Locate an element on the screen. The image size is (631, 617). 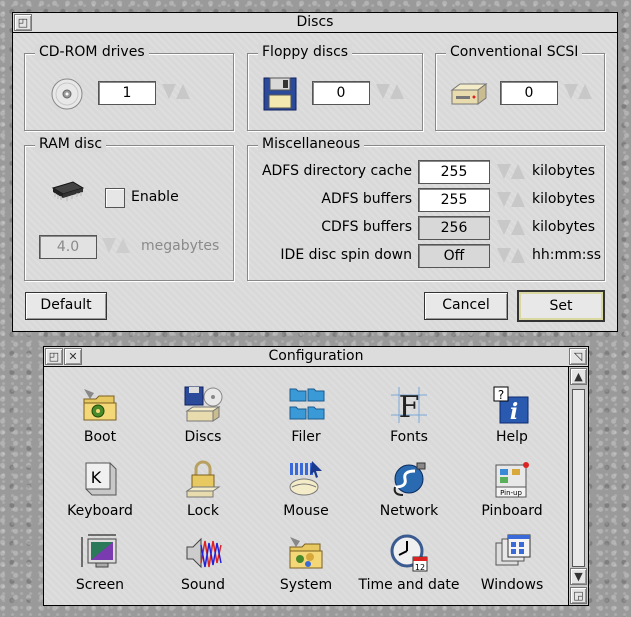
ide-spin-down-stepper is located at coordinates (511, 256).